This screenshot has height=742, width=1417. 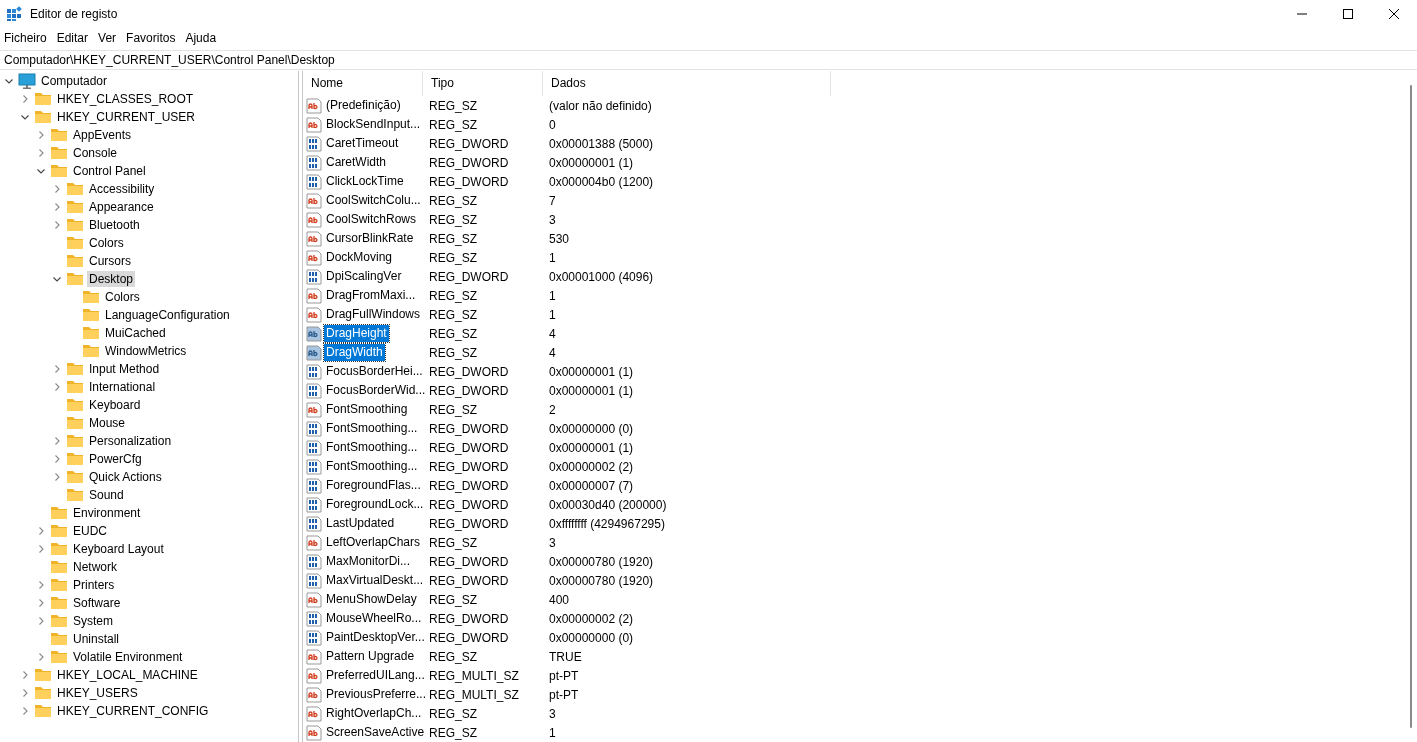 I want to click on tree-item: LanguageConfiguration, so click(x=167, y=315).